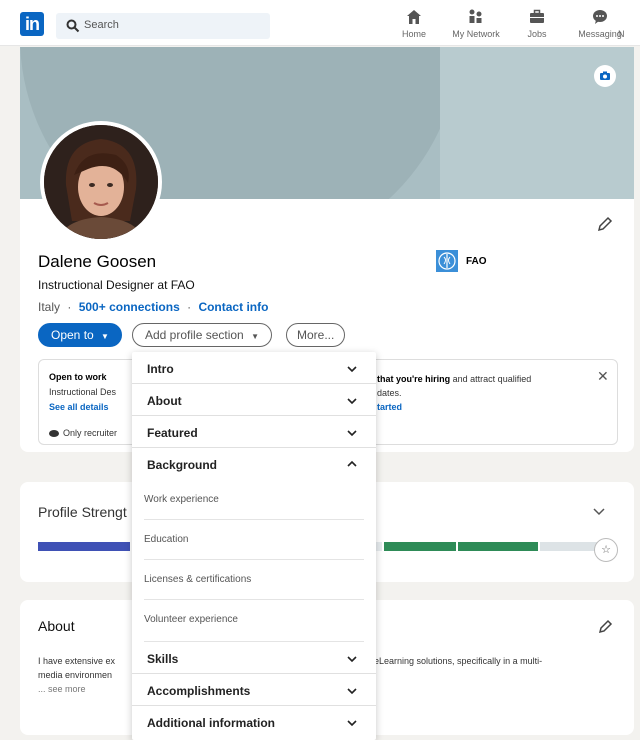  What do you see at coordinates (389, 393) in the screenshot?
I see `hiring-text-2: dates.` at bounding box center [389, 393].